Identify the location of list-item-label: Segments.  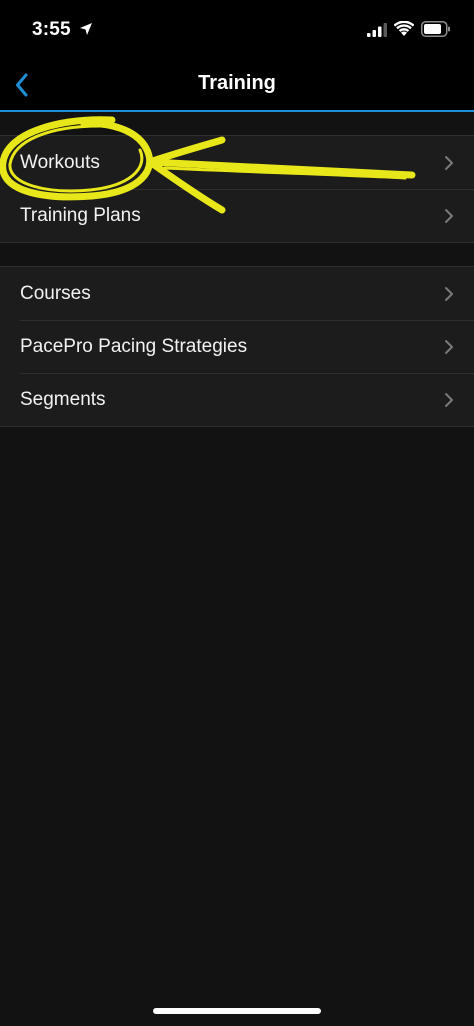
(63, 399).